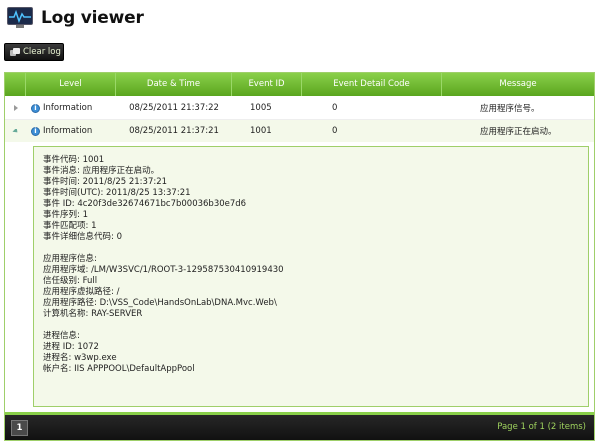 Image resolution: width=600 pixels, height=445 pixels. I want to click on expand-arrow-icon, so click(15, 108).